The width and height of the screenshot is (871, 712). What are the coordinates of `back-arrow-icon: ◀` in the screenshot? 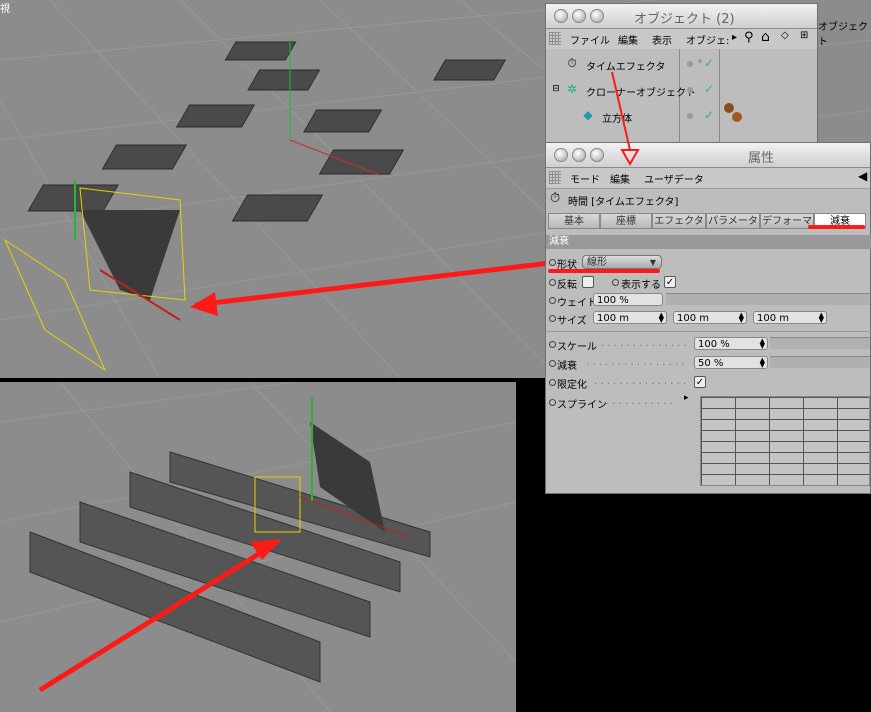 It's located at (862, 176).